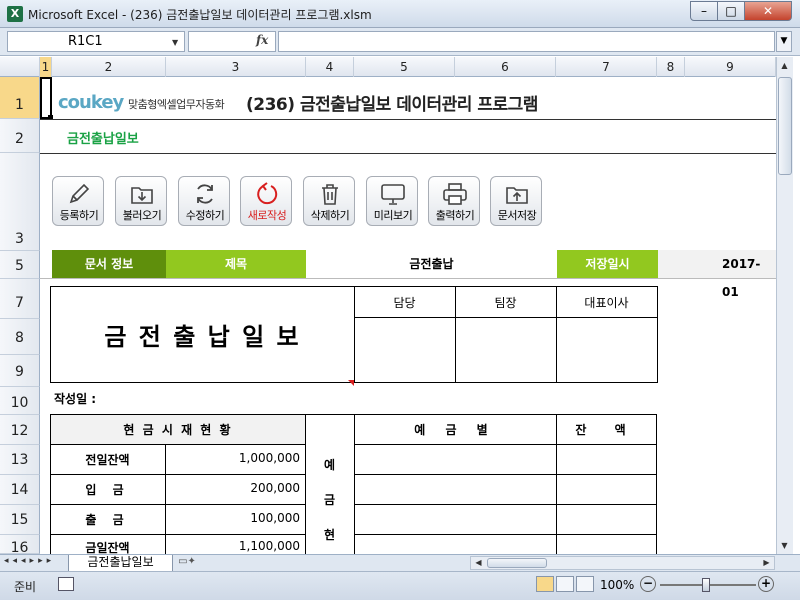  What do you see at coordinates (768, 11) in the screenshot?
I see `close-button: ✕` at bounding box center [768, 11].